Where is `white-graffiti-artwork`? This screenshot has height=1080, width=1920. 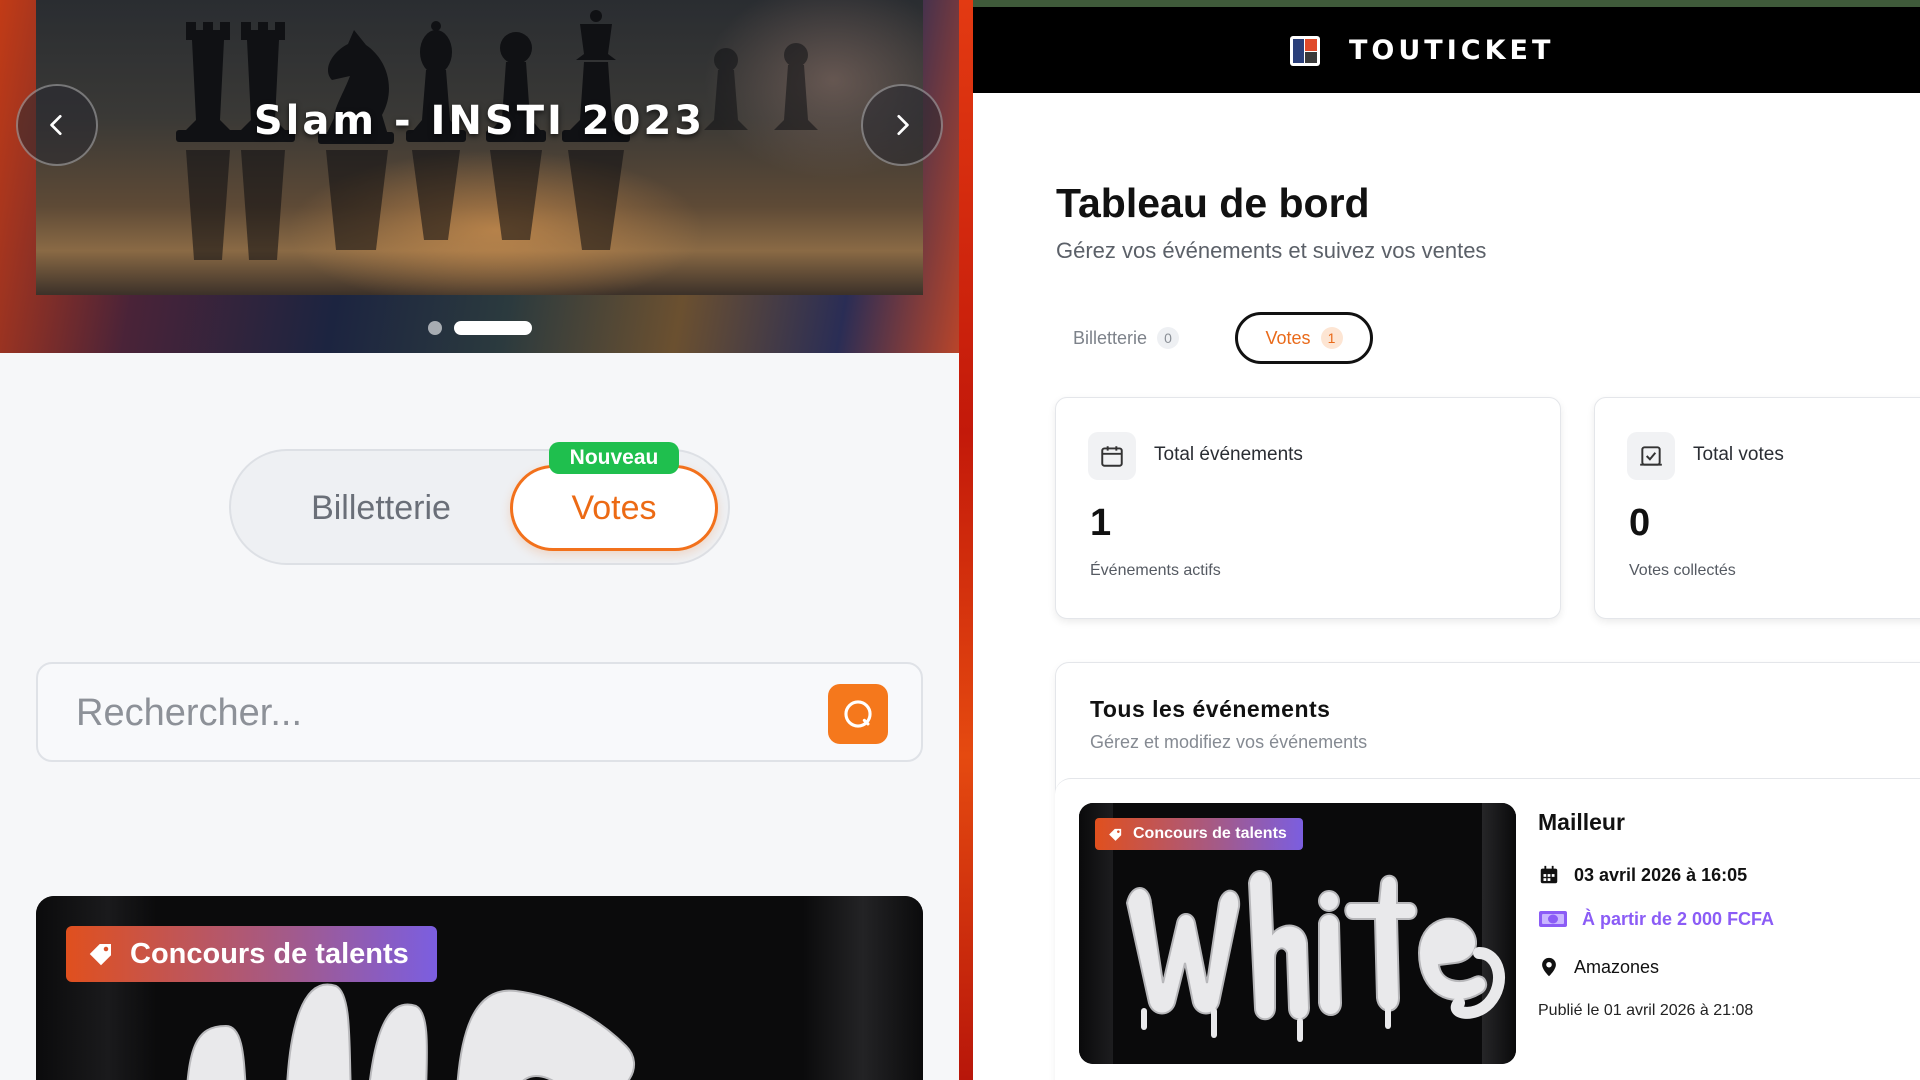
white-graffiti-artwork is located at coordinates (411, 1031).